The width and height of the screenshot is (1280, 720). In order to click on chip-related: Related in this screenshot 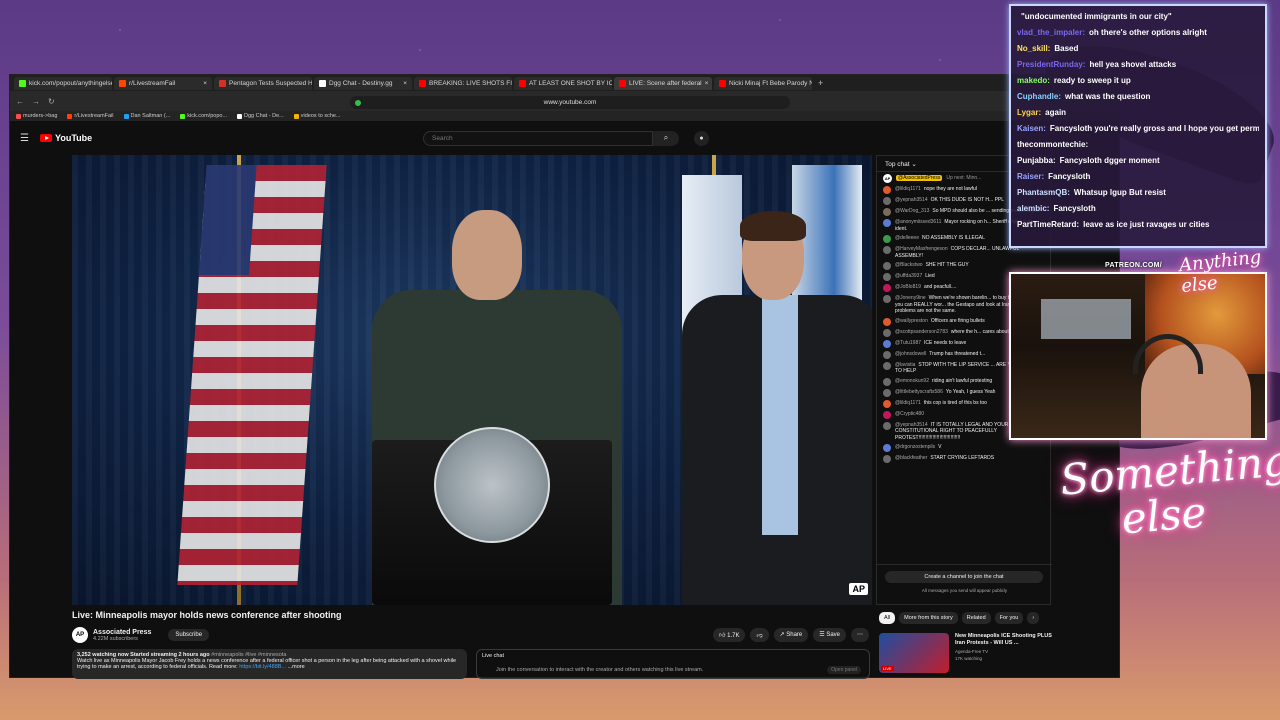, I will do `click(976, 618)`.